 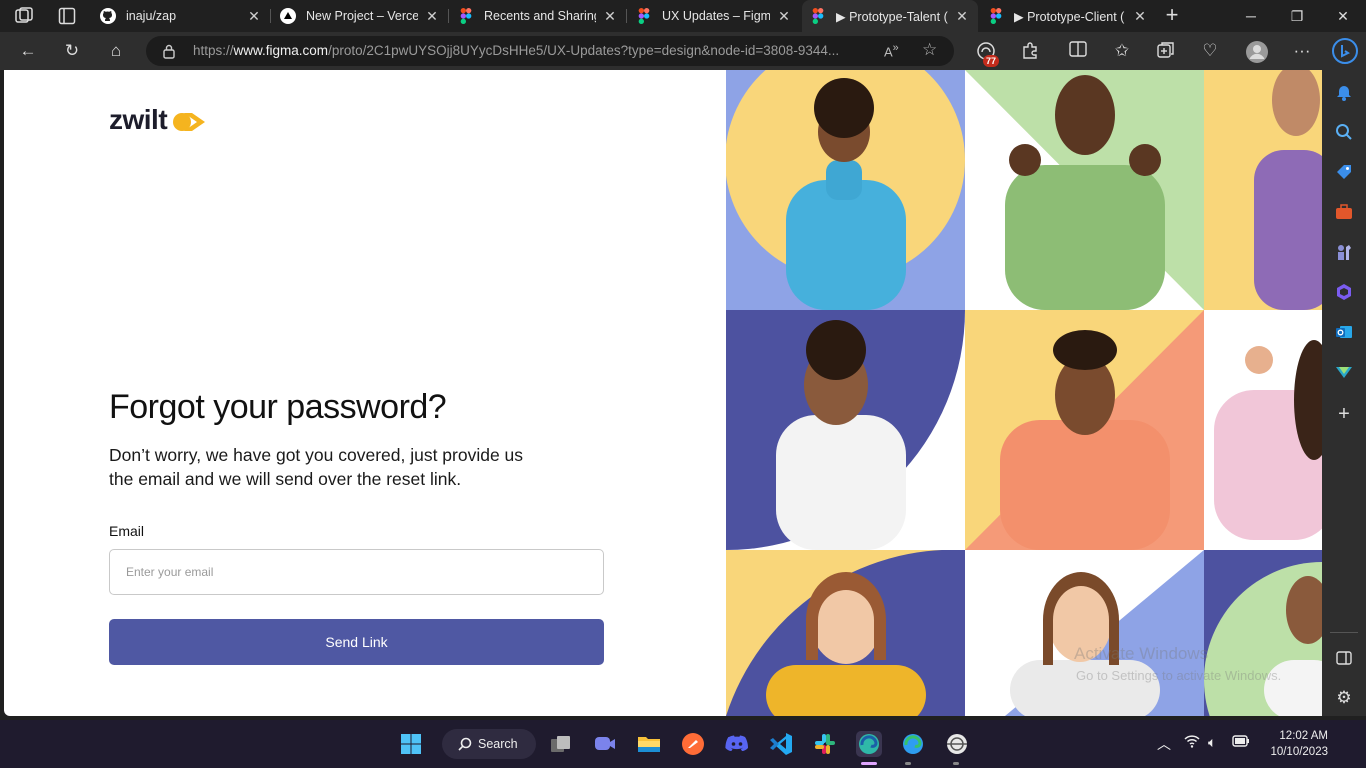 What do you see at coordinates (1297, 16) in the screenshot?
I see `restore-button: ❐` at bounding box center [1297, 16].